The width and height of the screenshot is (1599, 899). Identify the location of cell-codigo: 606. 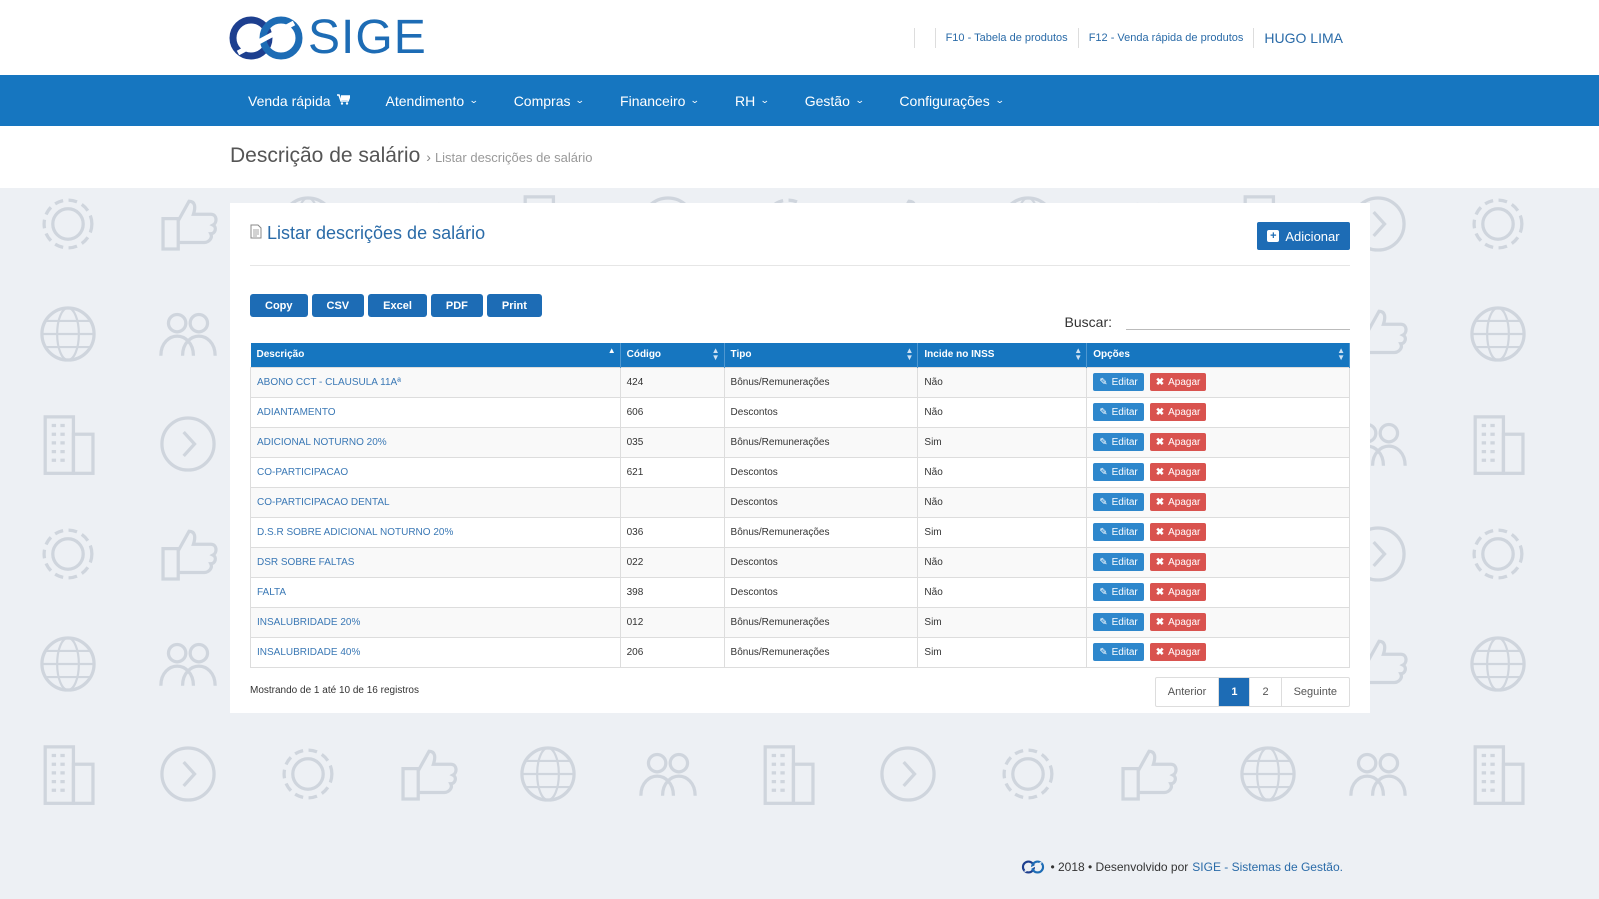
(672, 412).